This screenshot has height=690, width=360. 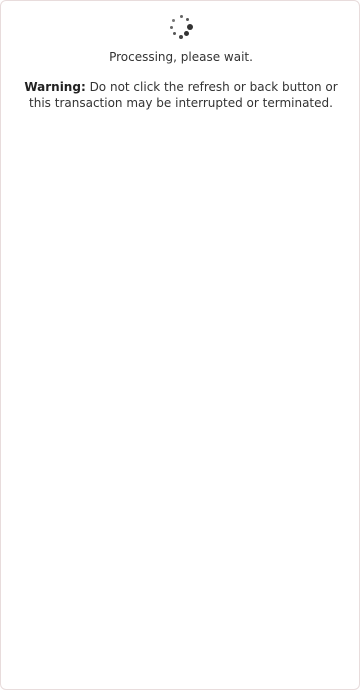 What do you see at coordinates (55, 87) in the screenshot?
I see `warning-label: Warning:` at bounding box center [55, 87].